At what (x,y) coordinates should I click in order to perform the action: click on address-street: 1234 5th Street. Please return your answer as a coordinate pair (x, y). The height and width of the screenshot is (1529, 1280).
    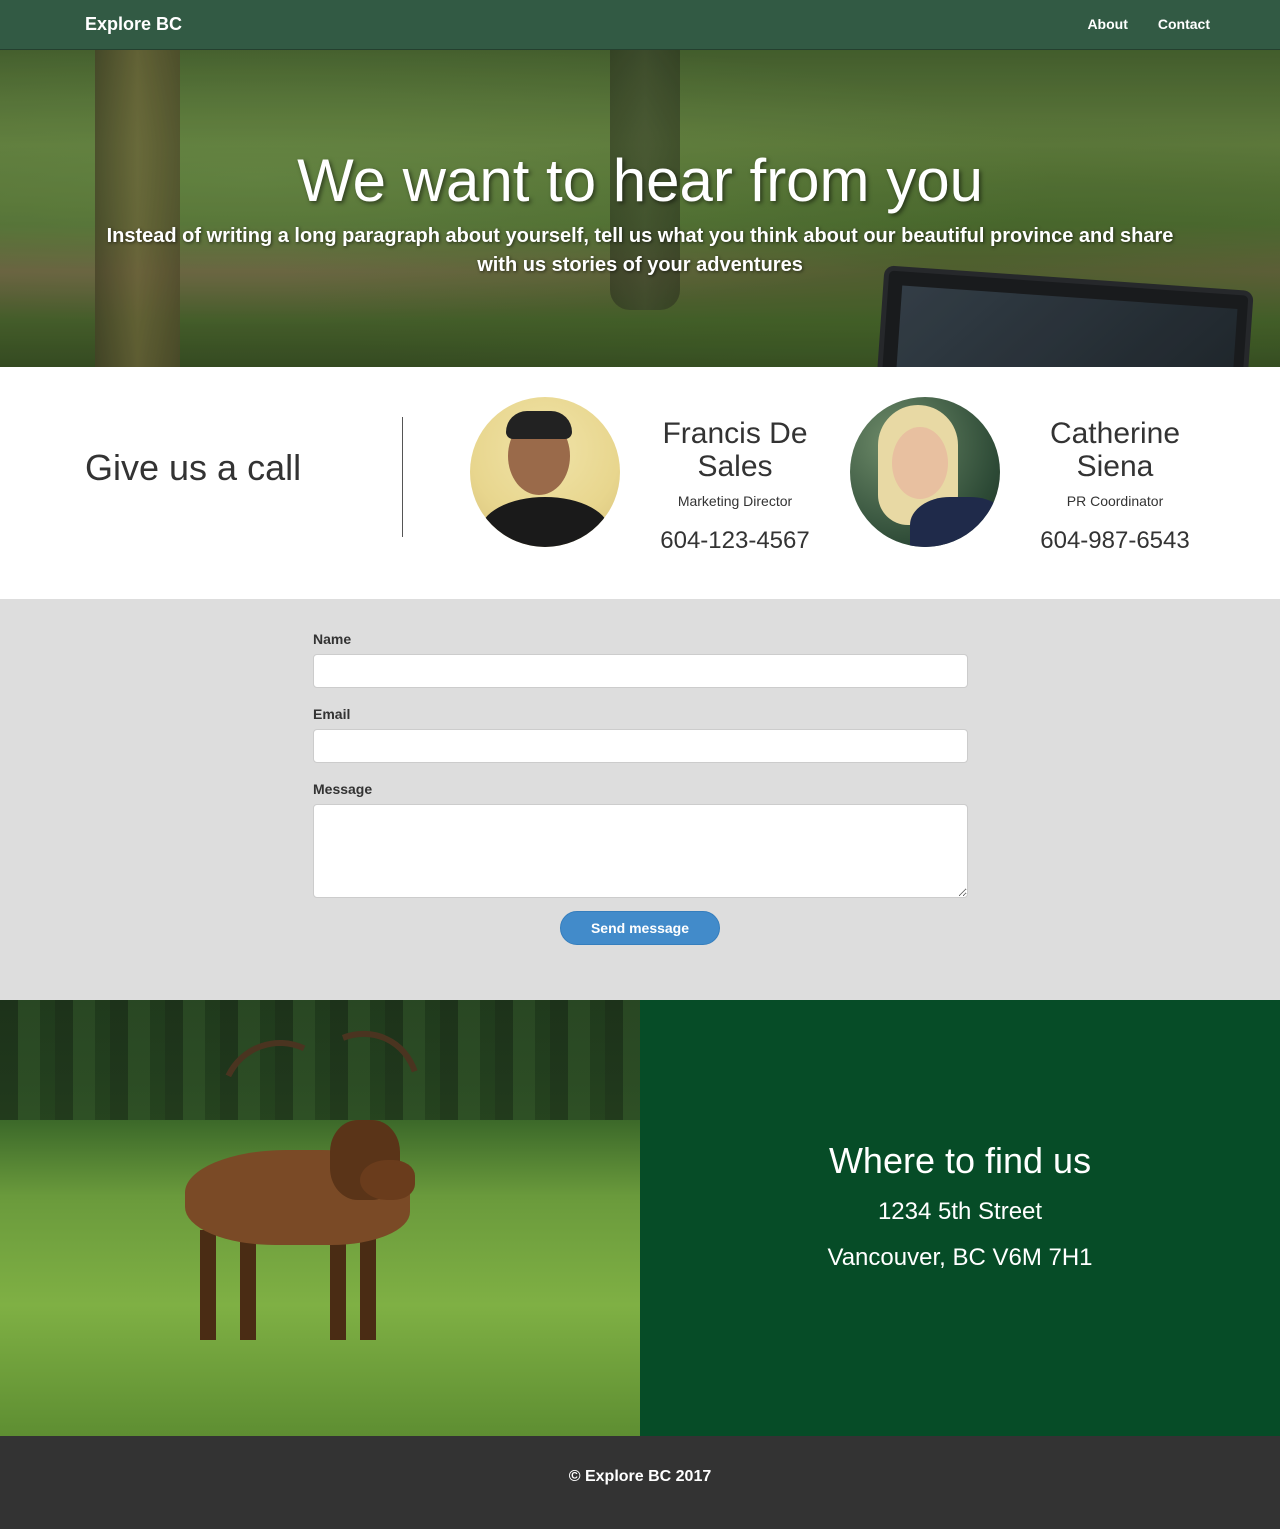
    Looking at the image, I should click on (960, 1211).